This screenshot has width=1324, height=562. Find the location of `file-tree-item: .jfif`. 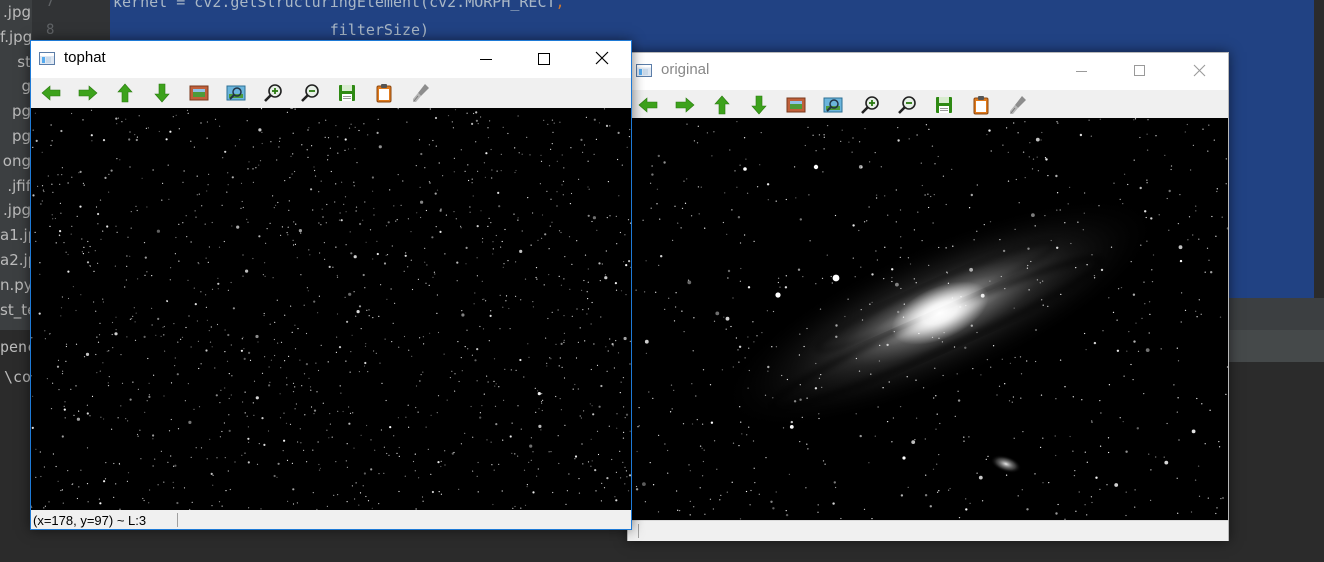

file-tree-item: .jfif is located at coordinates (16, 186).